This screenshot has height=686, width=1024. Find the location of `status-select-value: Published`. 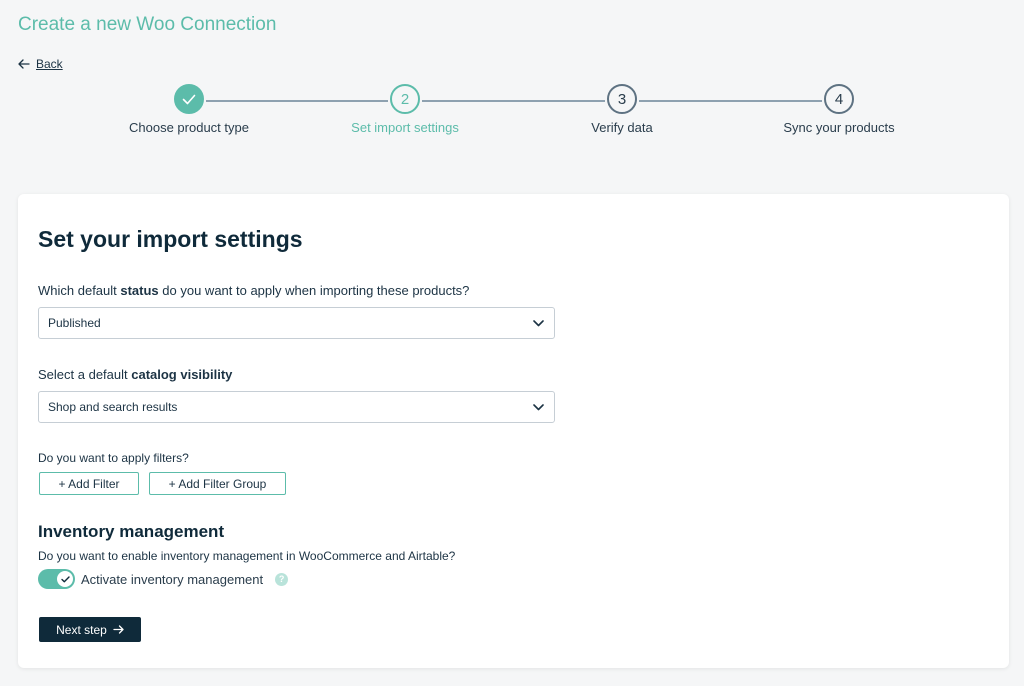

status-select-value: Published is located at coordinates (74, 323).